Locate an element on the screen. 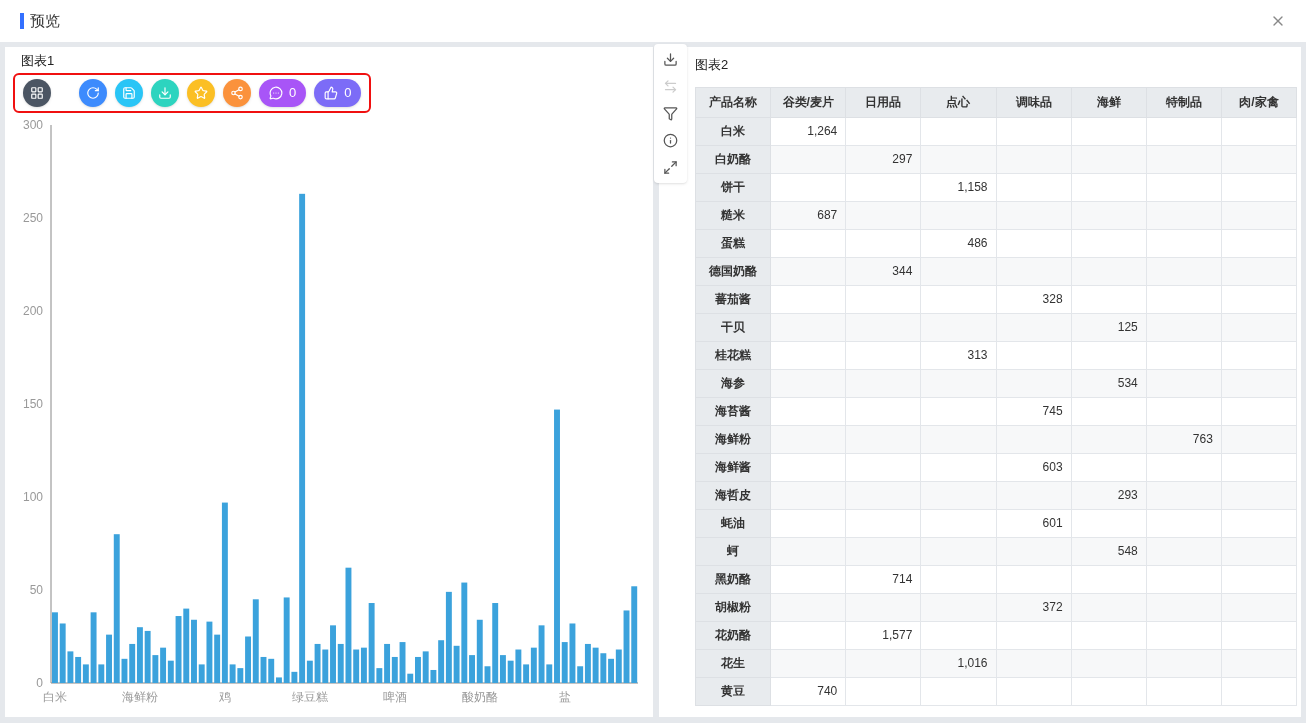 Image resolution: width=1306 pixels, height=723 pixels. row-header-cell: 桂花糕 is located at coordinates (733, 355).